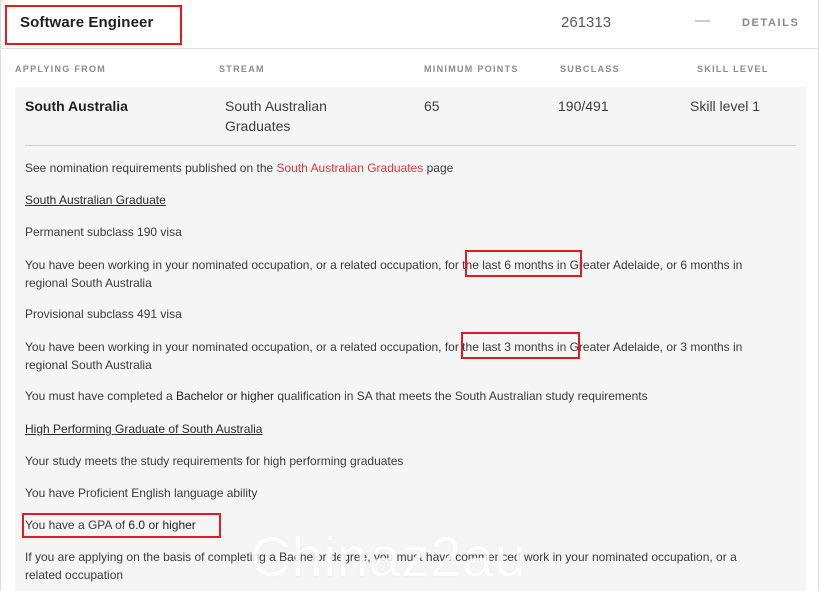 Image resolution: width=819 pixels, height=591 pixels. What do you see at coordinates (405, 525) in the screenshot?
I see `gpa-requirement: You have a GPA of 6.0 or higher` at bounding box center [405, 525].